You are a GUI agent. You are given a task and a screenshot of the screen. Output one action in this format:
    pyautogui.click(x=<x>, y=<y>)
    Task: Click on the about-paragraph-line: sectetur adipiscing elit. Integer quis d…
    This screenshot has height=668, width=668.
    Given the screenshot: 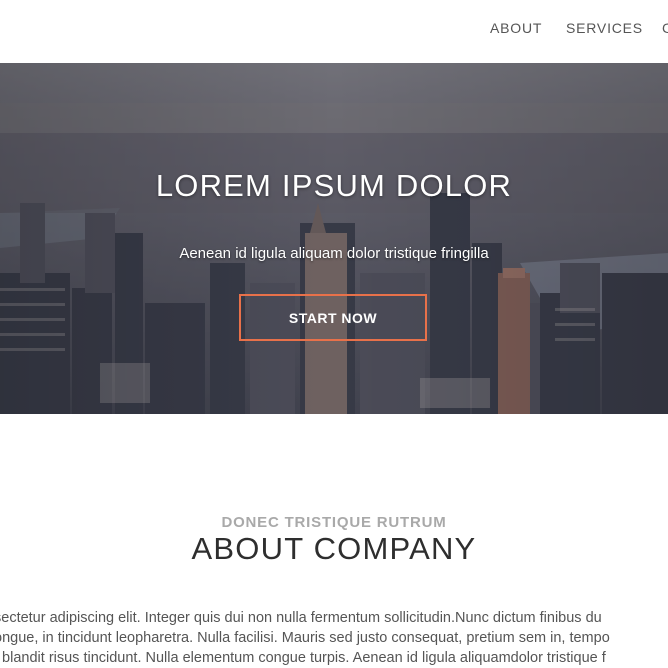 What is the action you would take?
    pyautogui.click(x=301, y=618)
    